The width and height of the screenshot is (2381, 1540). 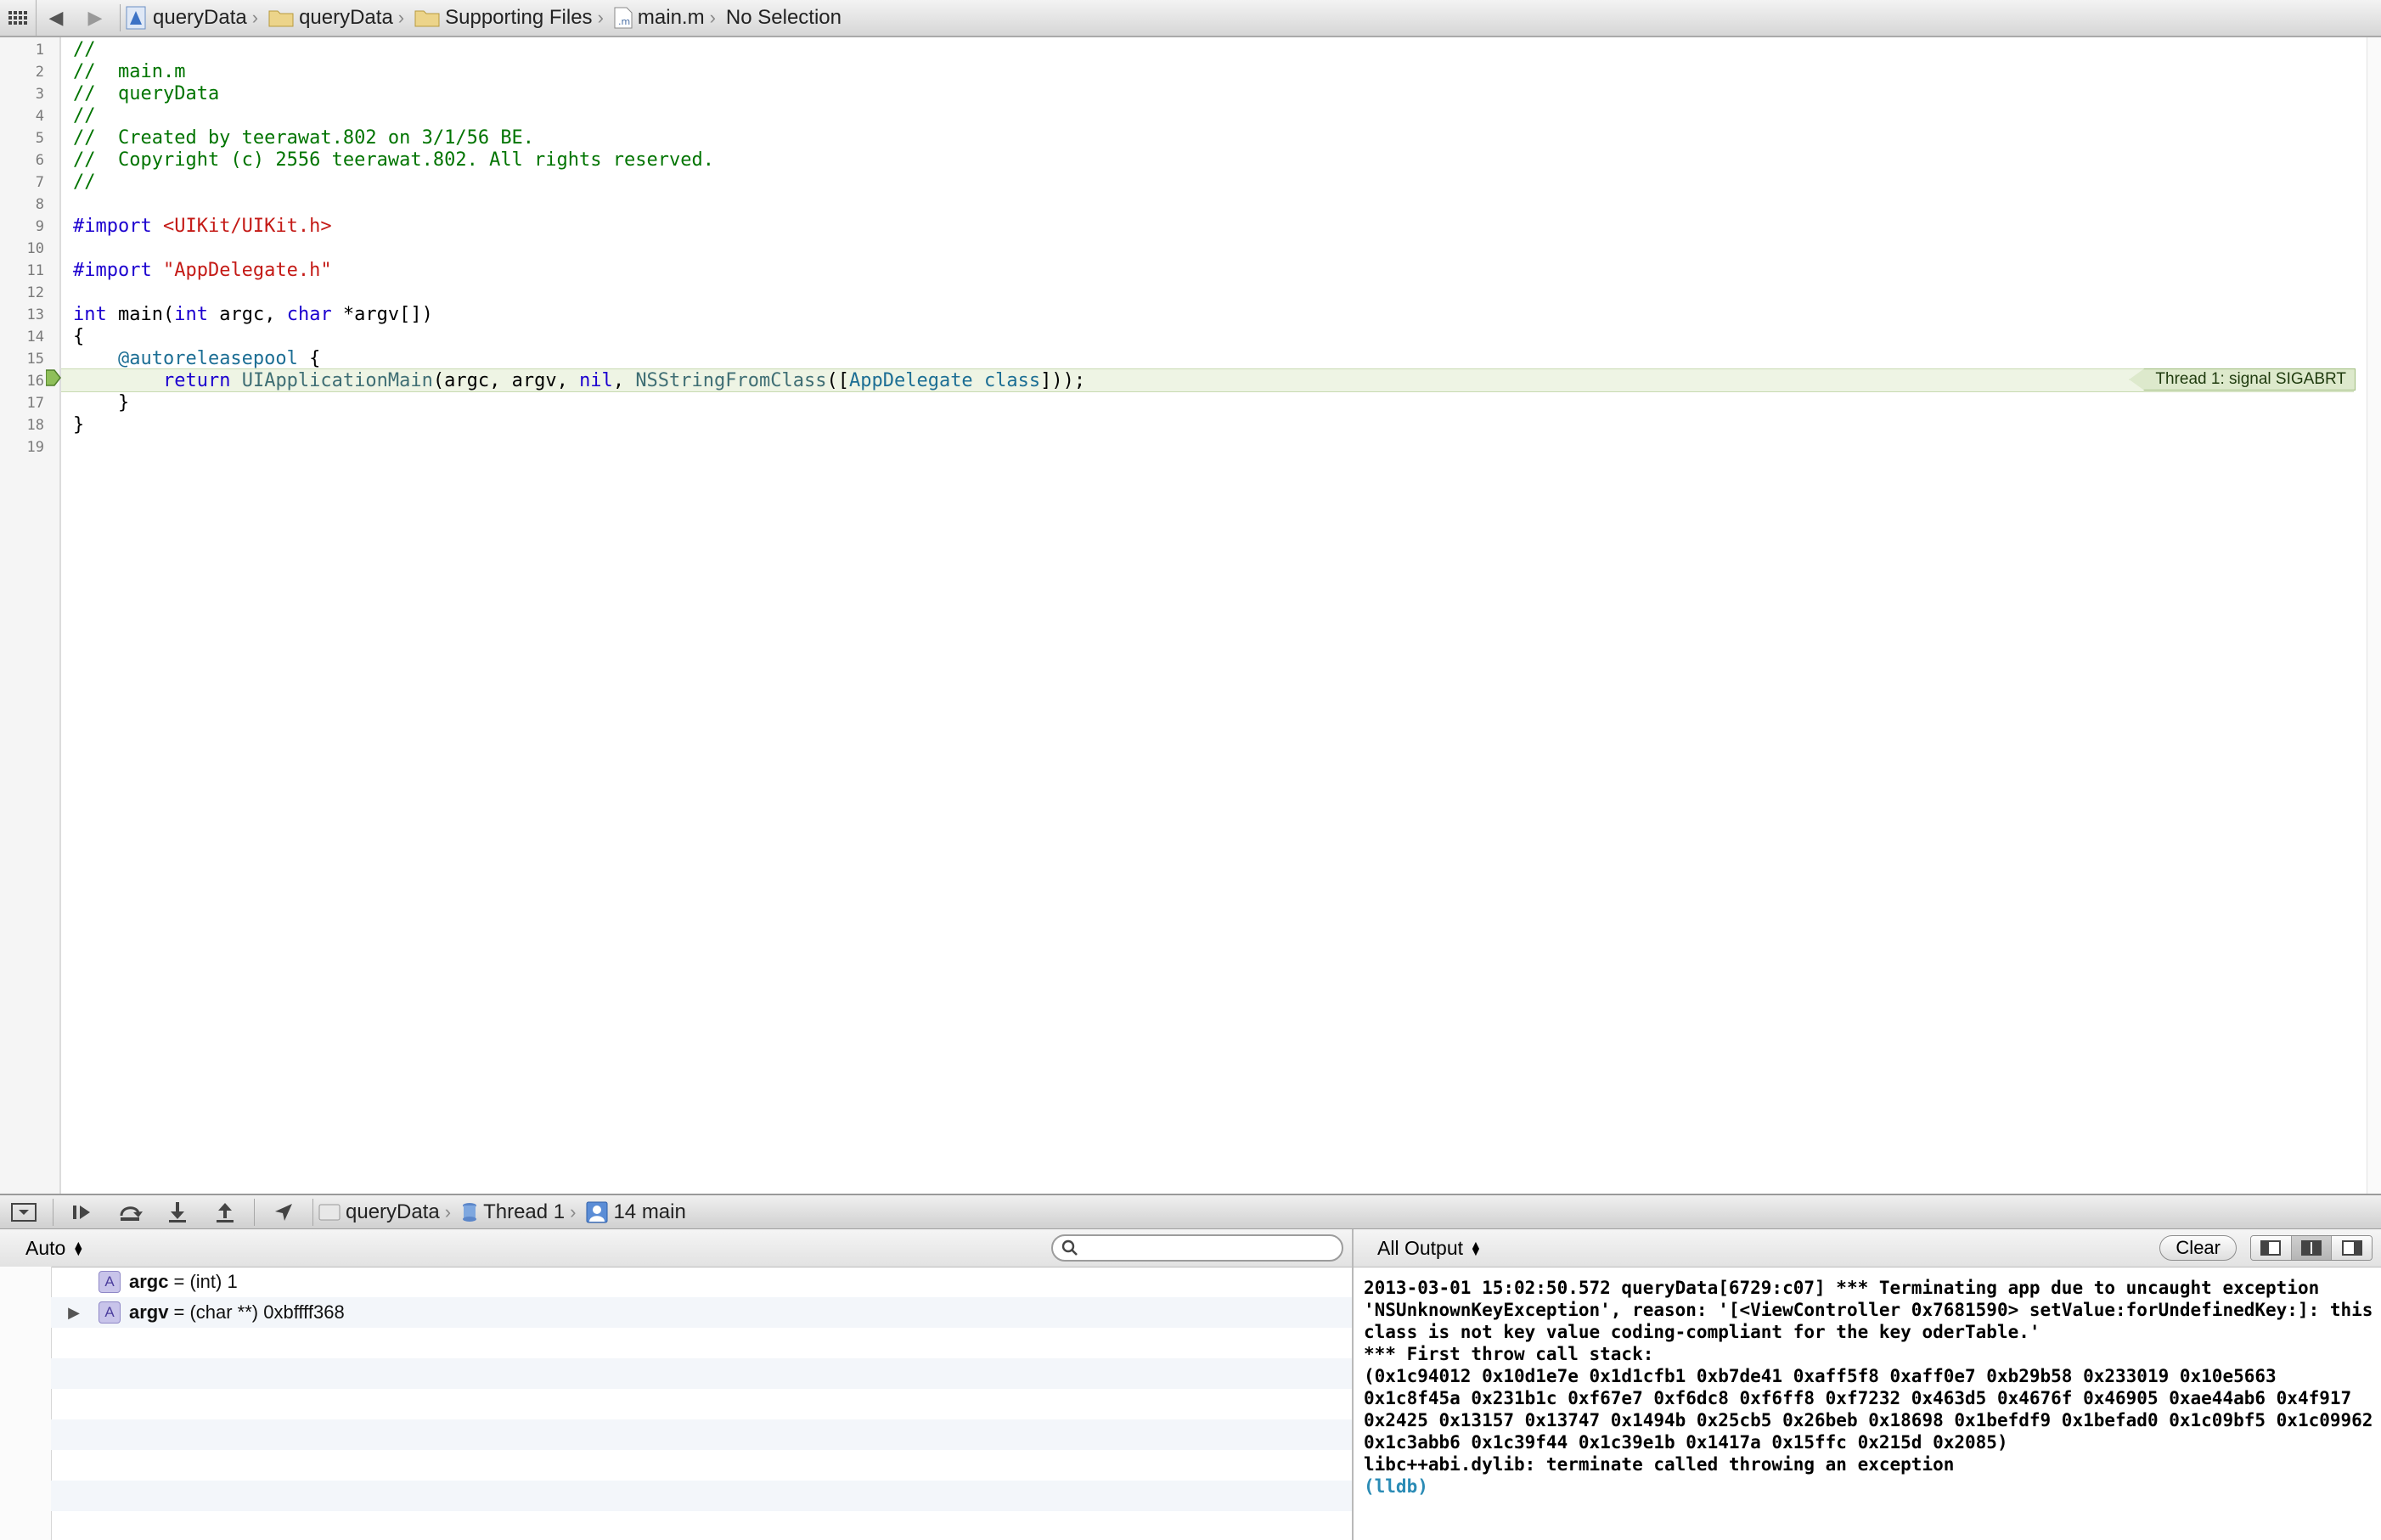 What do you see at coordinates (39, 116) in the screenshot?
I see `line-number: 4` at bounding box center [39, 116].